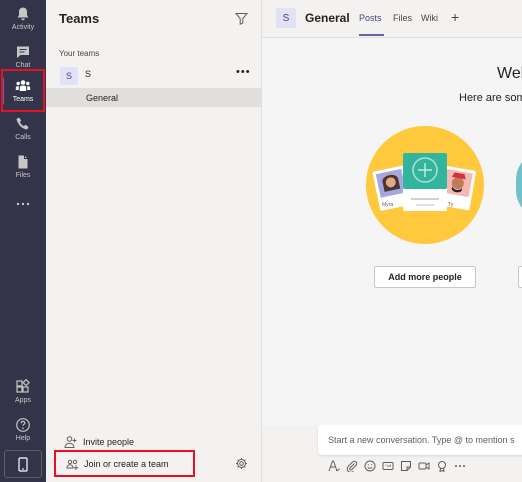 This screenshot has height=482, width=522. Describe the element at coordinates (102, 98) in the screenshot. I see `channel-name: General` at that location.